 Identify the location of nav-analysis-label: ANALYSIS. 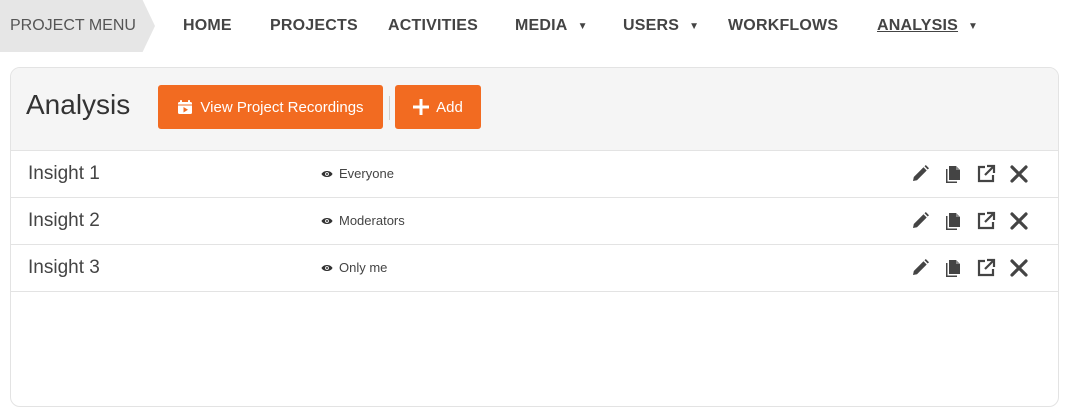
(918, 25).